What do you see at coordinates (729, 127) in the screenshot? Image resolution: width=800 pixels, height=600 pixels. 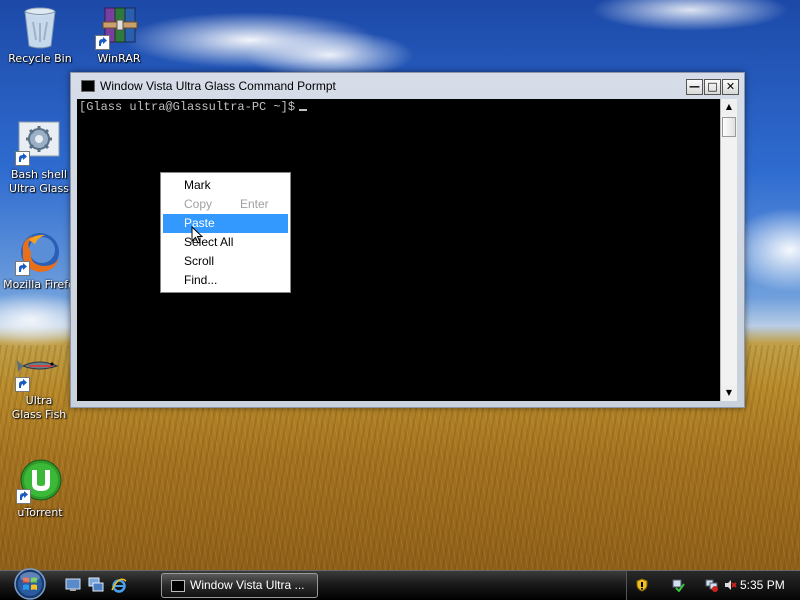 I see `scrollbar-thumb` at bounding box center [729, 127].